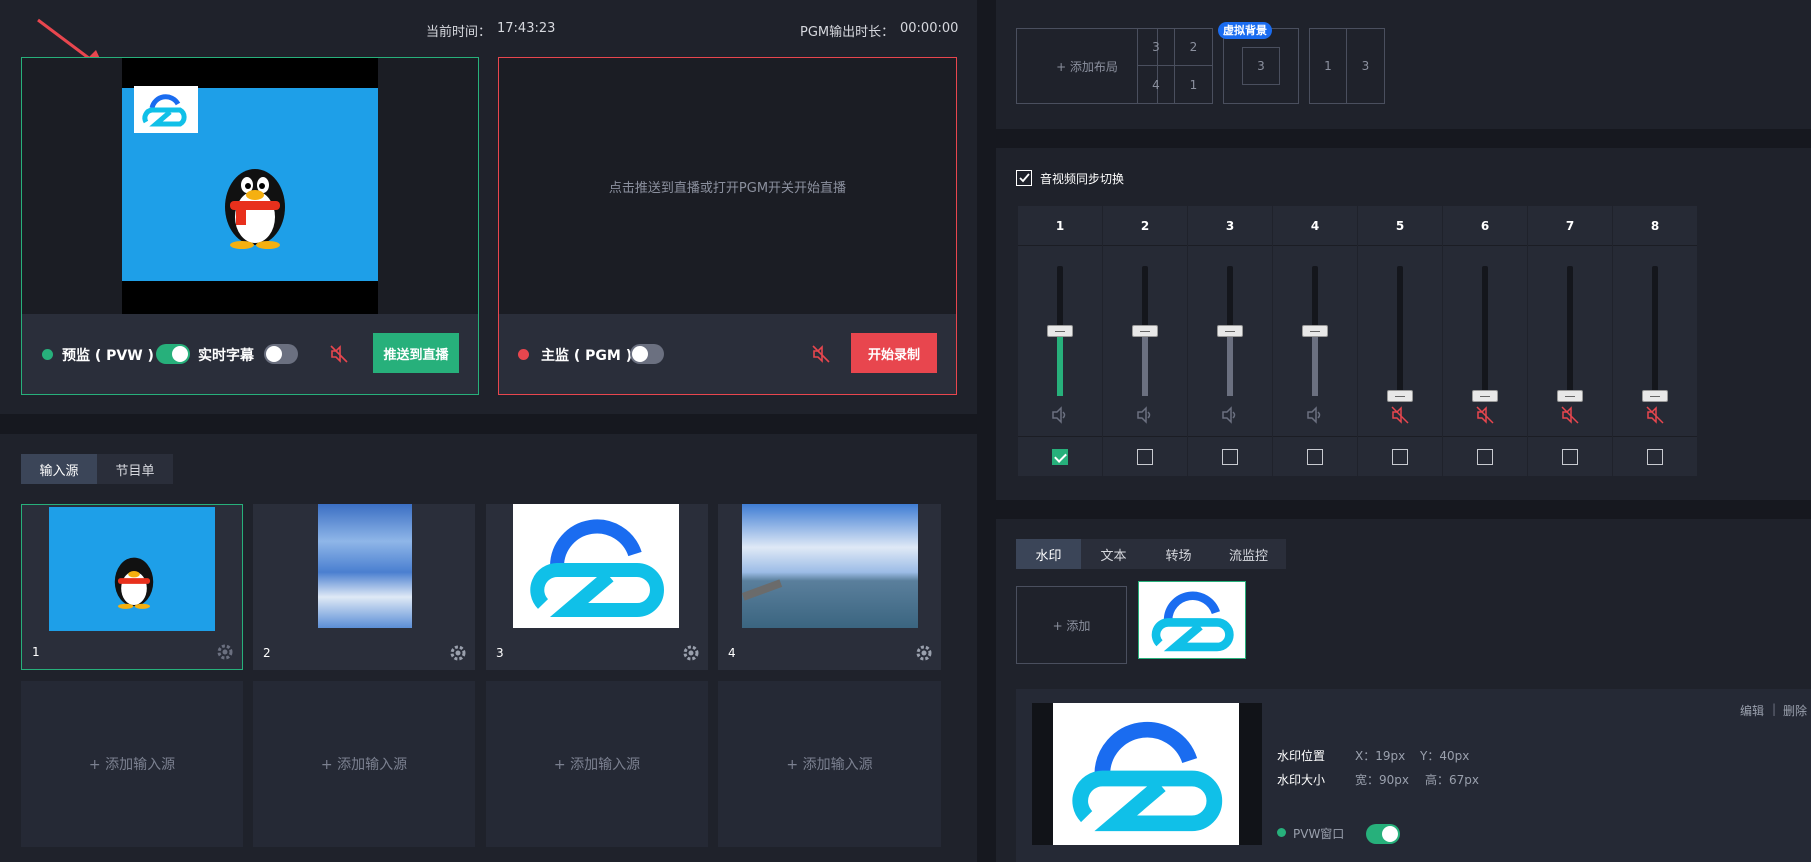 The height and width of the screenshot is (862, 1811). Describe the element at coordinates (1400, 226) in the screenshot. I see `channel-number: 5` at that location.